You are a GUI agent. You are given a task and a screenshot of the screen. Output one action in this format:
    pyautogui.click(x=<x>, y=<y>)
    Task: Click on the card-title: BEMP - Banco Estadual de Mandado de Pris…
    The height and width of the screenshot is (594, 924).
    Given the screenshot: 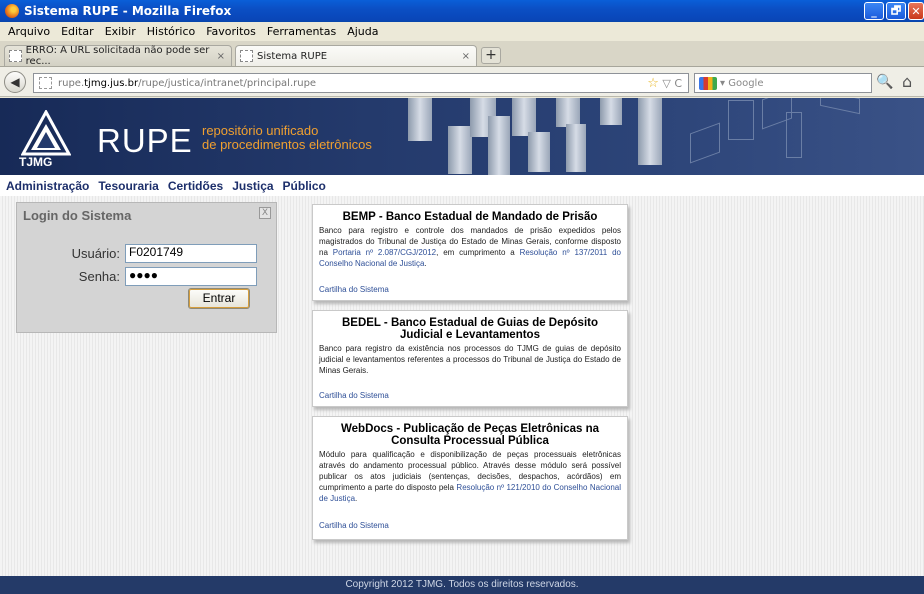 What is the action you would take?
    pyautogui.click(x=470, y=217)
    